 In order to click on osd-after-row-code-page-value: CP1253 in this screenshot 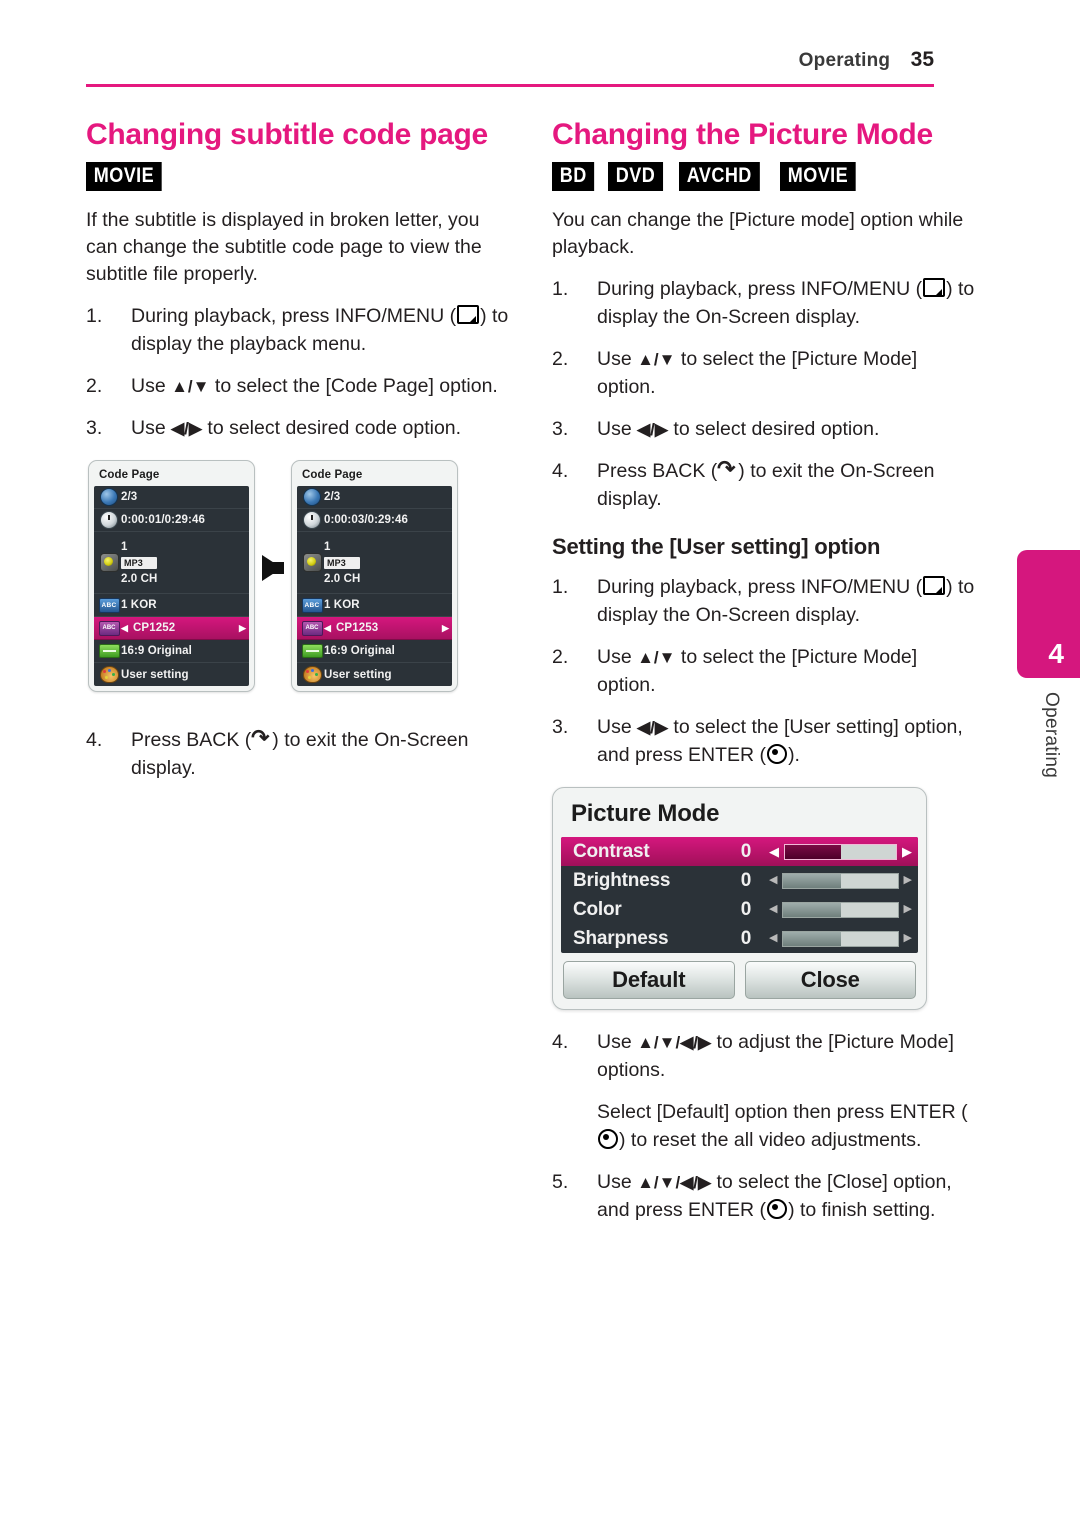, I will do `click(357, 628)`.